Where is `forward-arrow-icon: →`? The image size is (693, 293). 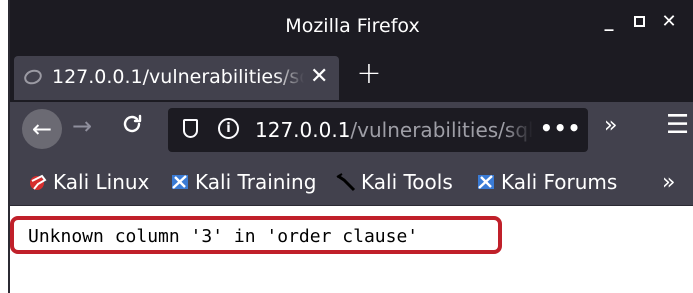 forward-arrow-icon: → is located at coordinates (82, 126).